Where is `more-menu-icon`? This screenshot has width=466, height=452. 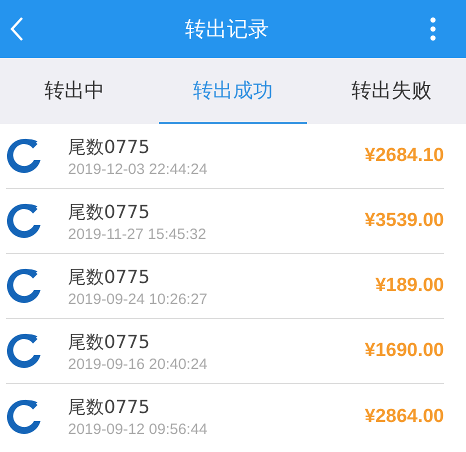 more-menu-icon is located at coordinates (433, 29).